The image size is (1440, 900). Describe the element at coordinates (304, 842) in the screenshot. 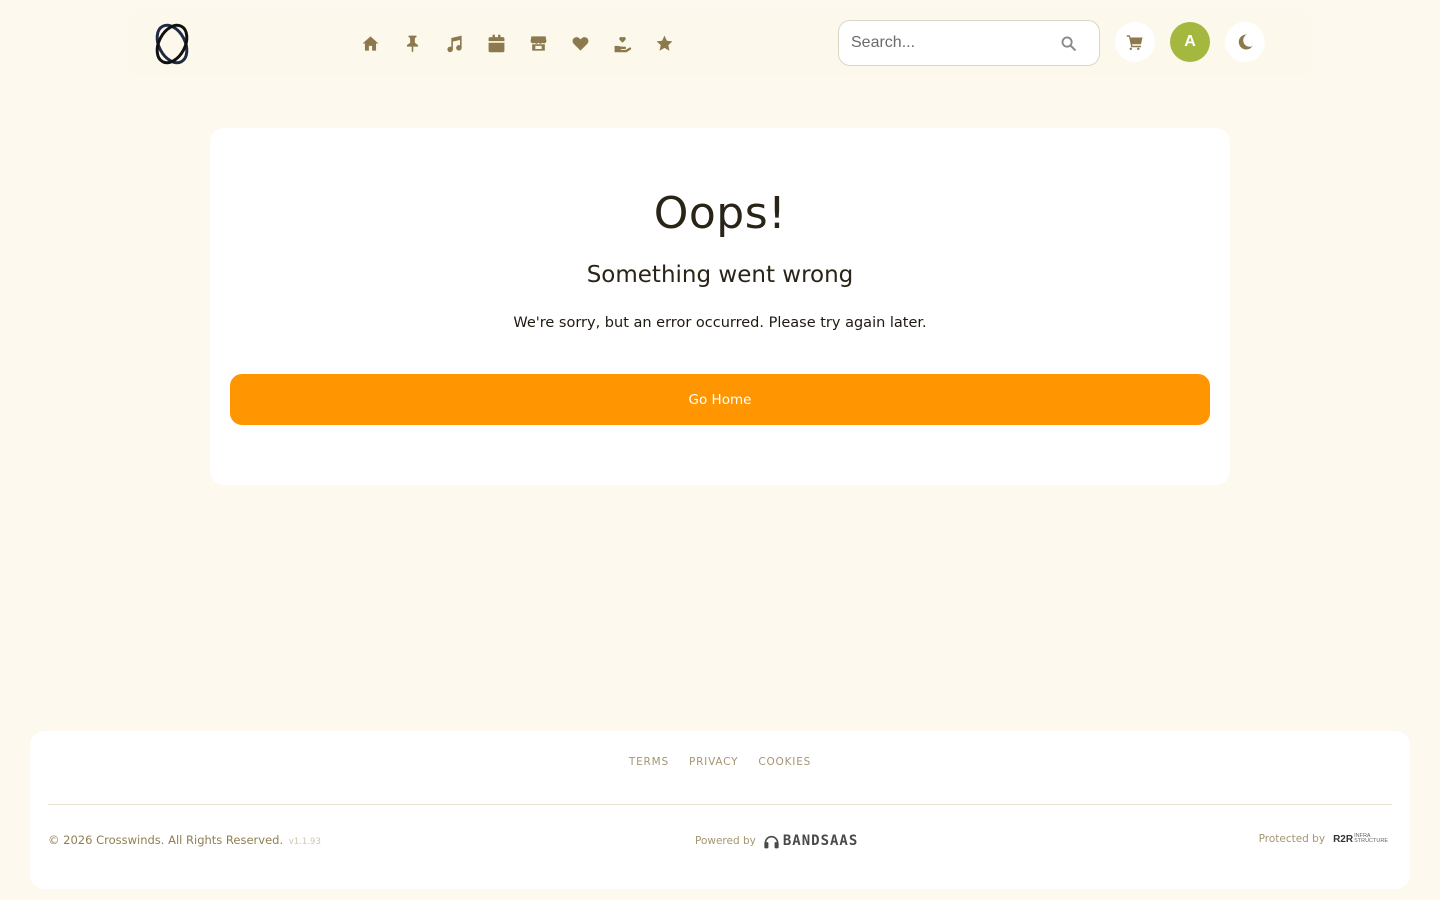

I see `version-label: v1.1.93` at that location.